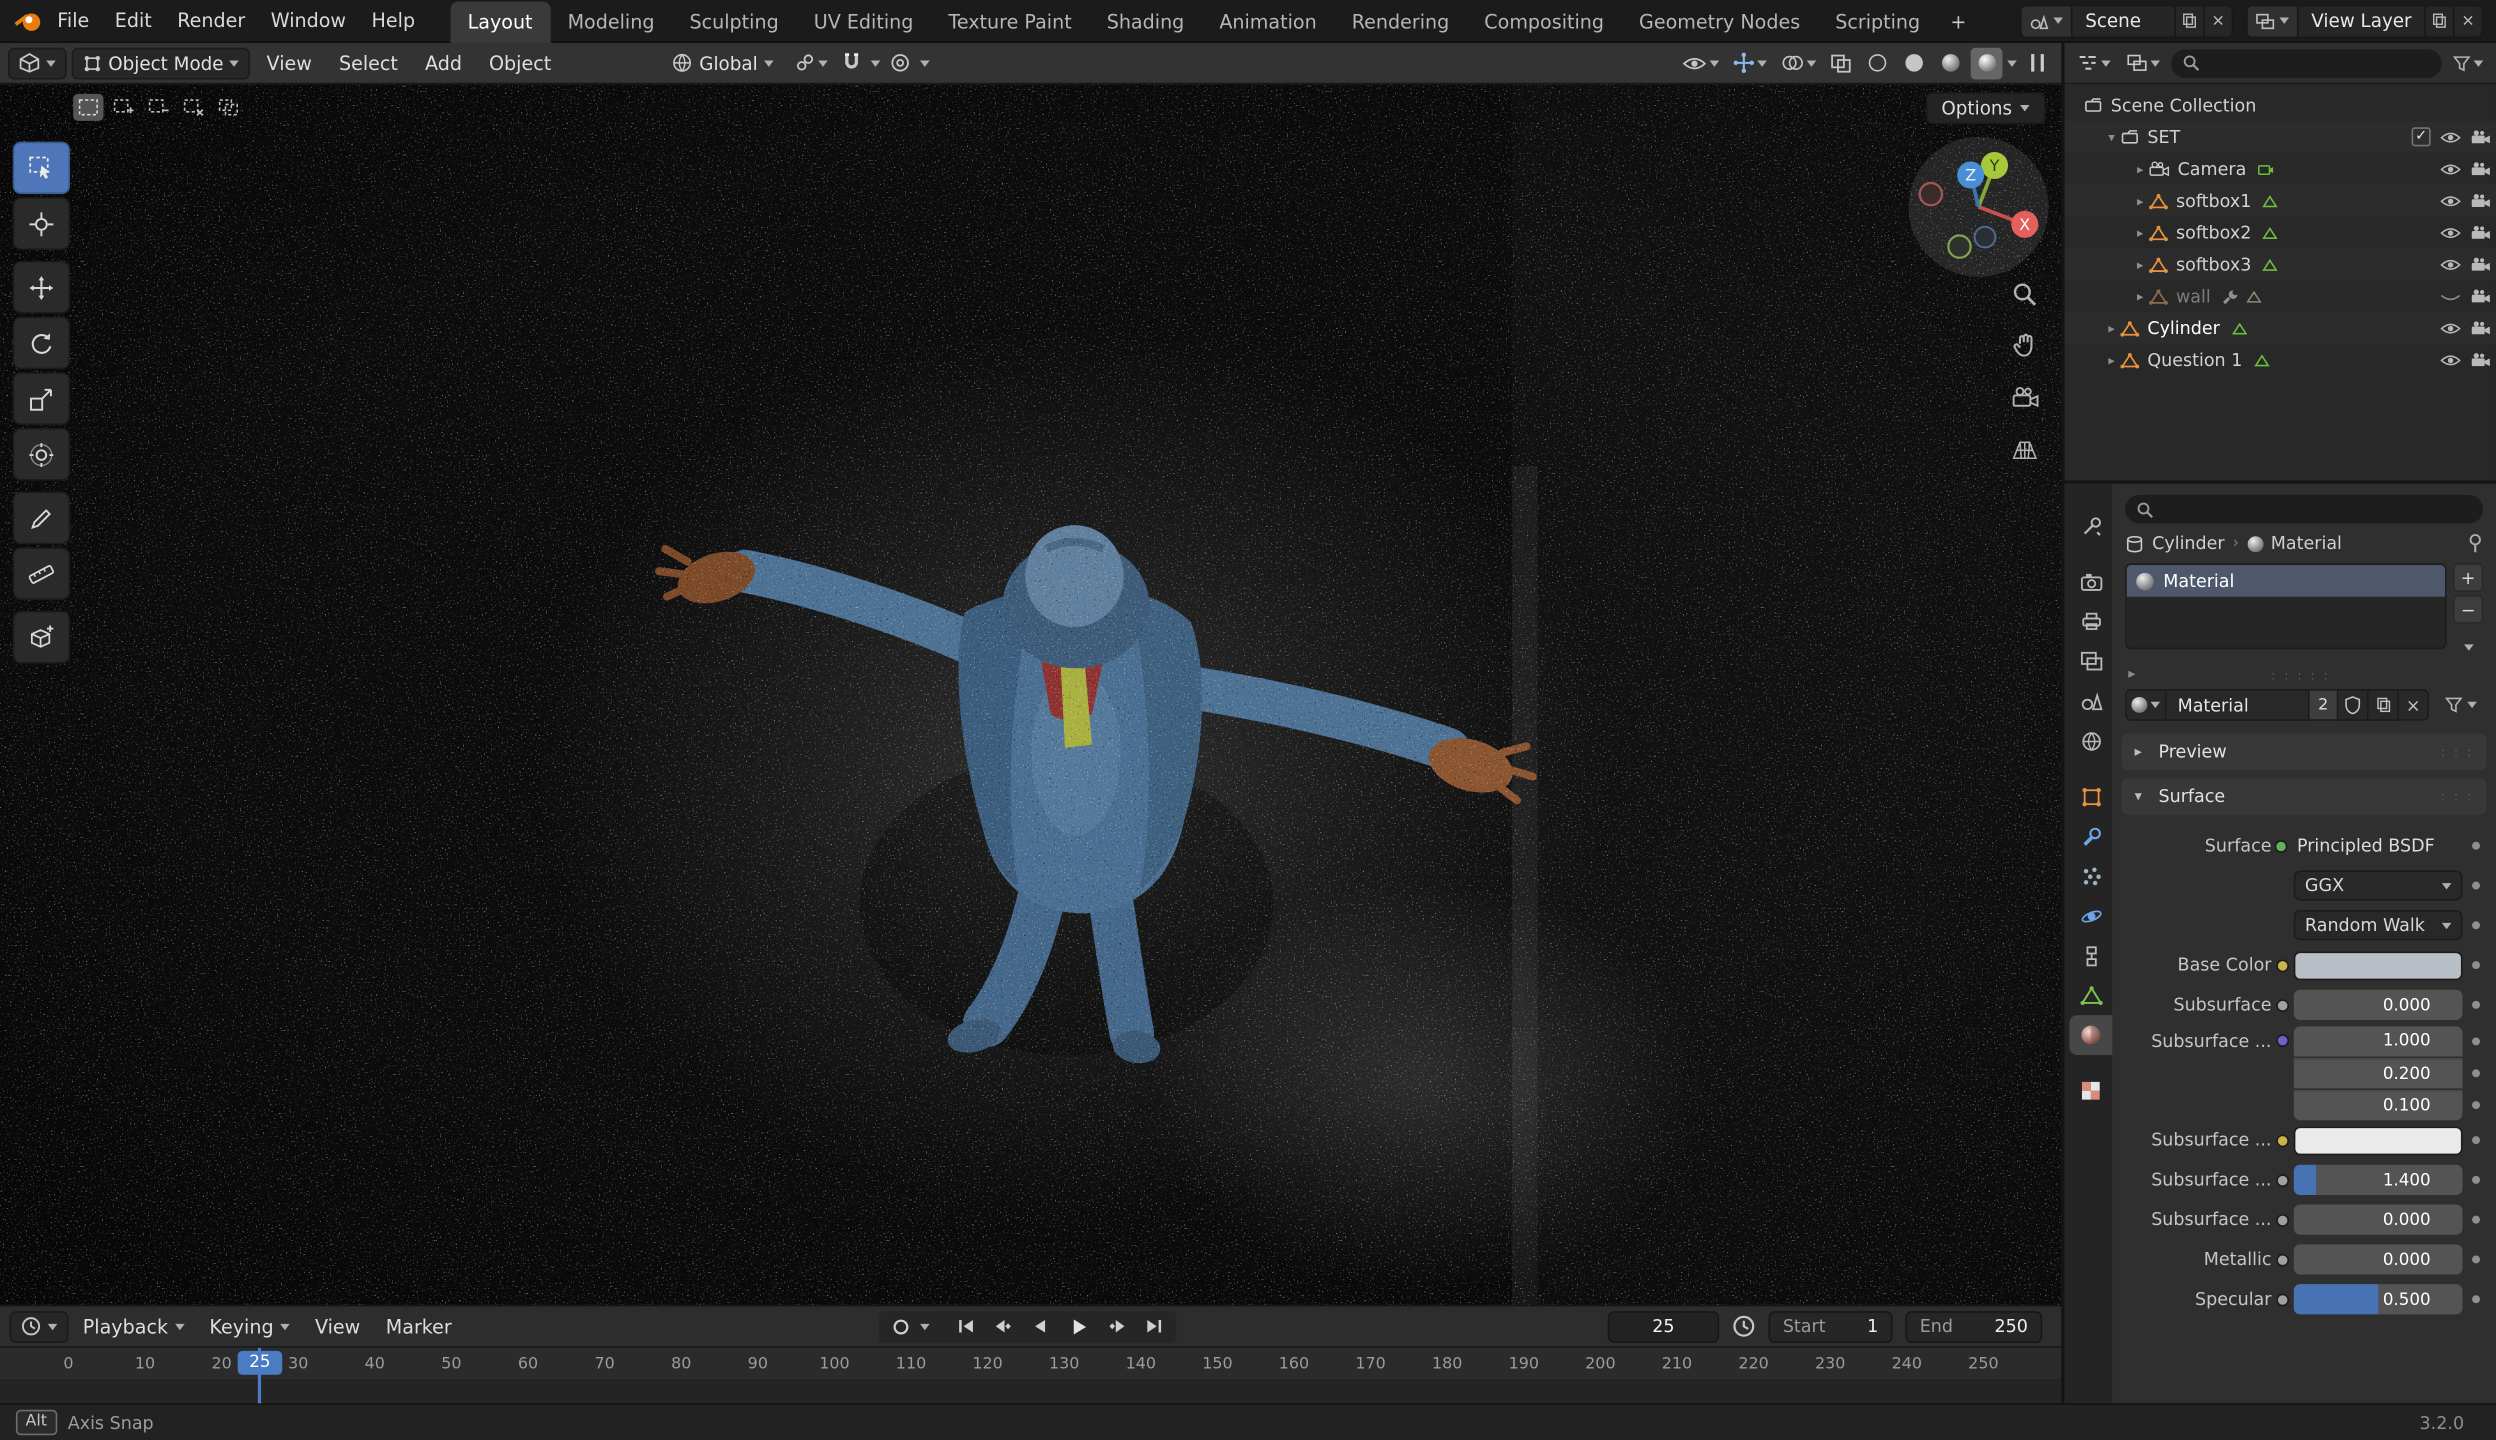 The image size is (2496, 1440). I want to click on tab-world, so click(2090, 741).